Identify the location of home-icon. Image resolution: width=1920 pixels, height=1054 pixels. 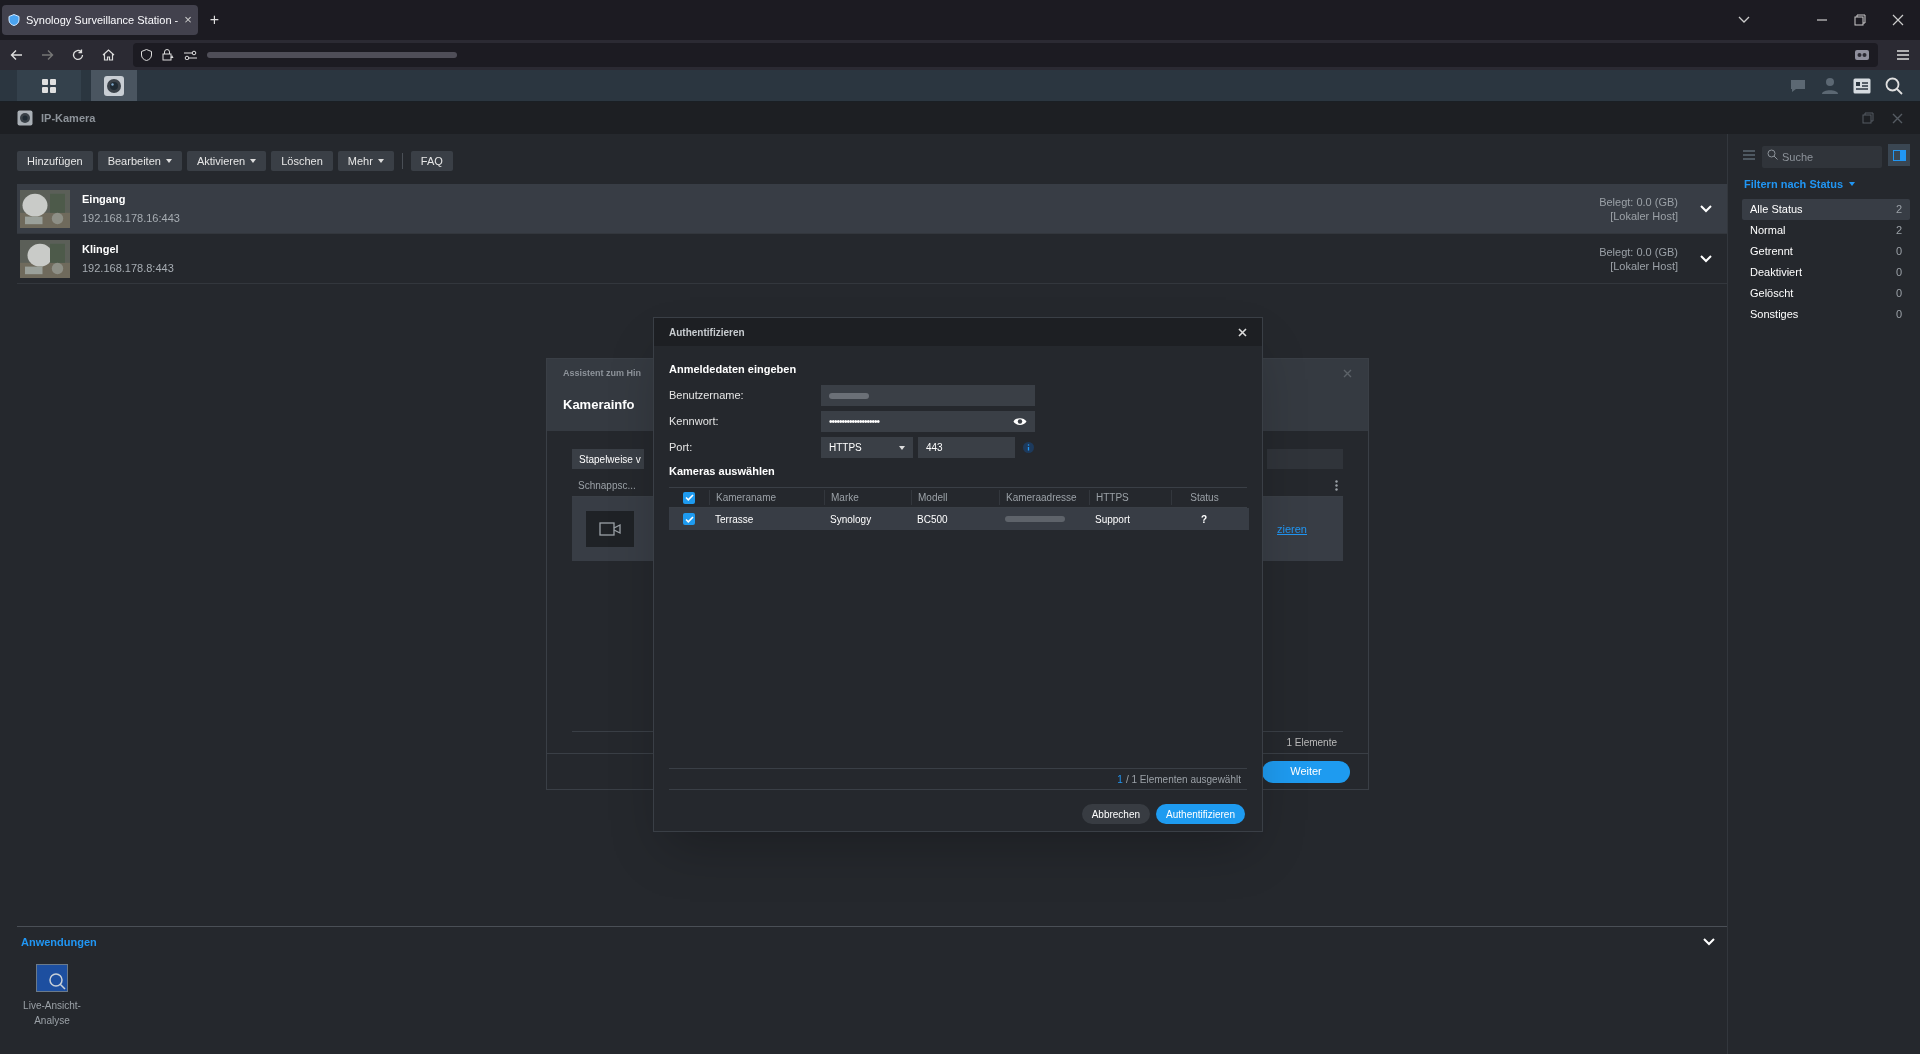
(108, 55).